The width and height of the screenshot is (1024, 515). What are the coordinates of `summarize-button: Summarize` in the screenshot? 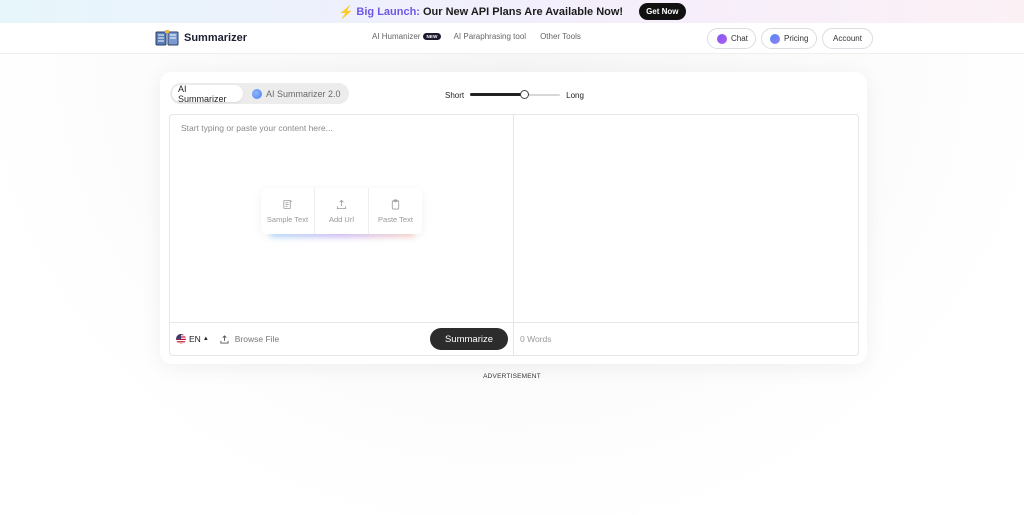 It's located at (469, 339).